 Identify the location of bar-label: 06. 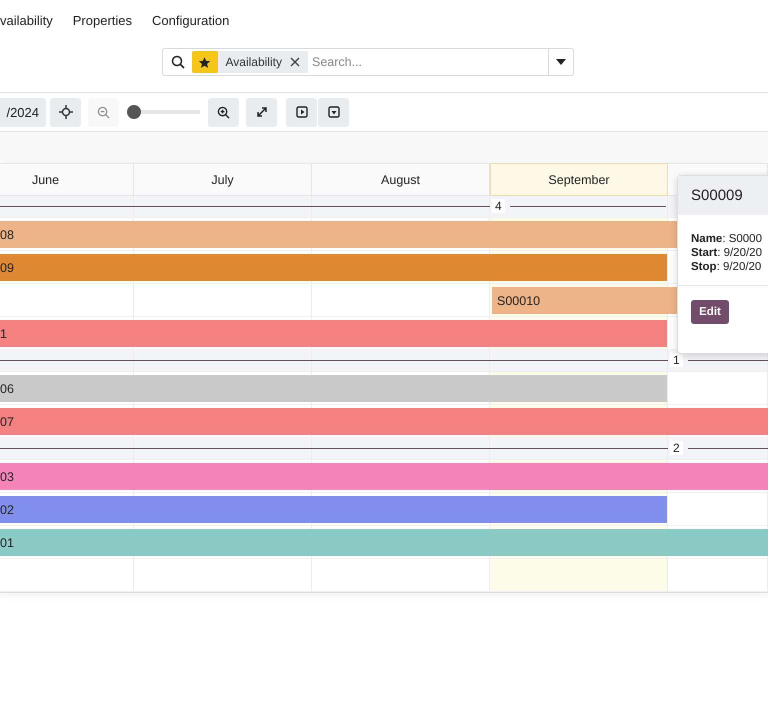
(7, 389).